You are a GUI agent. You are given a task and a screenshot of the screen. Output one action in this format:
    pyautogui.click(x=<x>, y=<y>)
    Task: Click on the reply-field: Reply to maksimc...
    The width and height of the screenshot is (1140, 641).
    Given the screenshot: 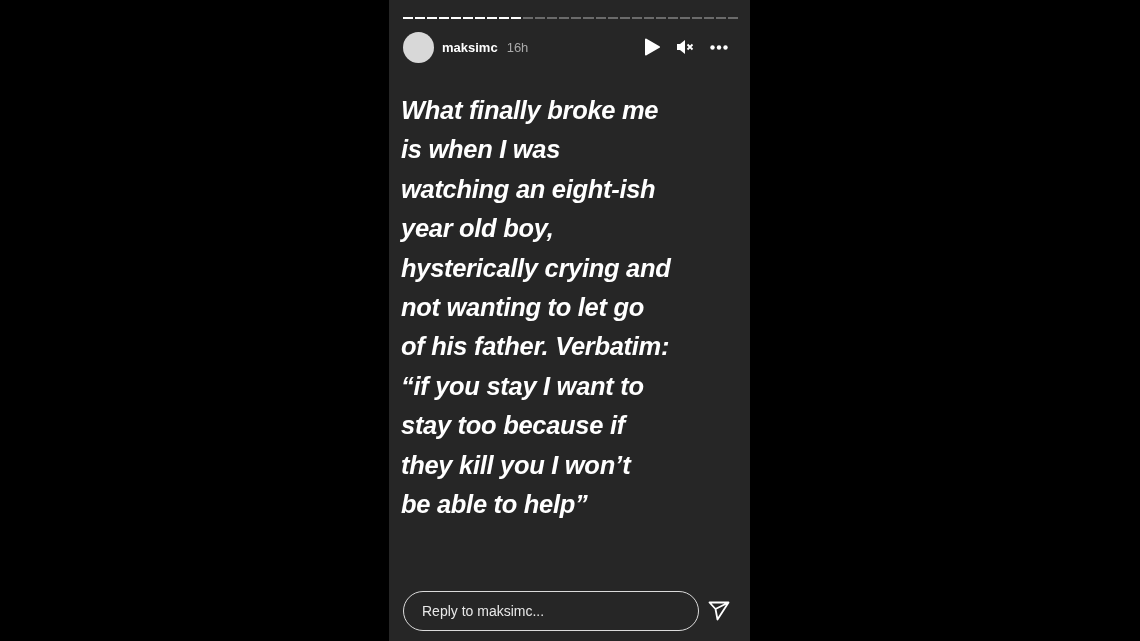 What is the action you would take?
    pyautogui.click(x=551, y=611)
    